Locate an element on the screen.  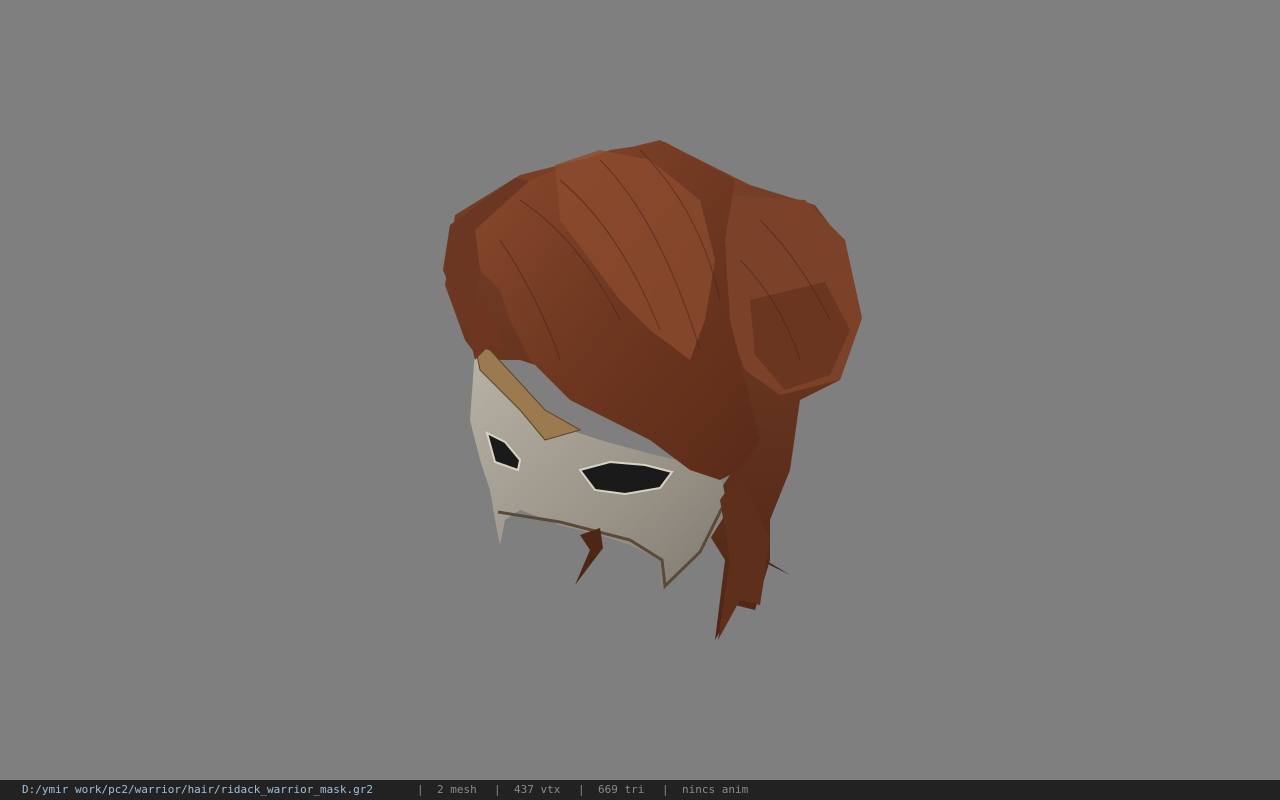
triangle-count: 669 tri is located at coordinates (621, 789).